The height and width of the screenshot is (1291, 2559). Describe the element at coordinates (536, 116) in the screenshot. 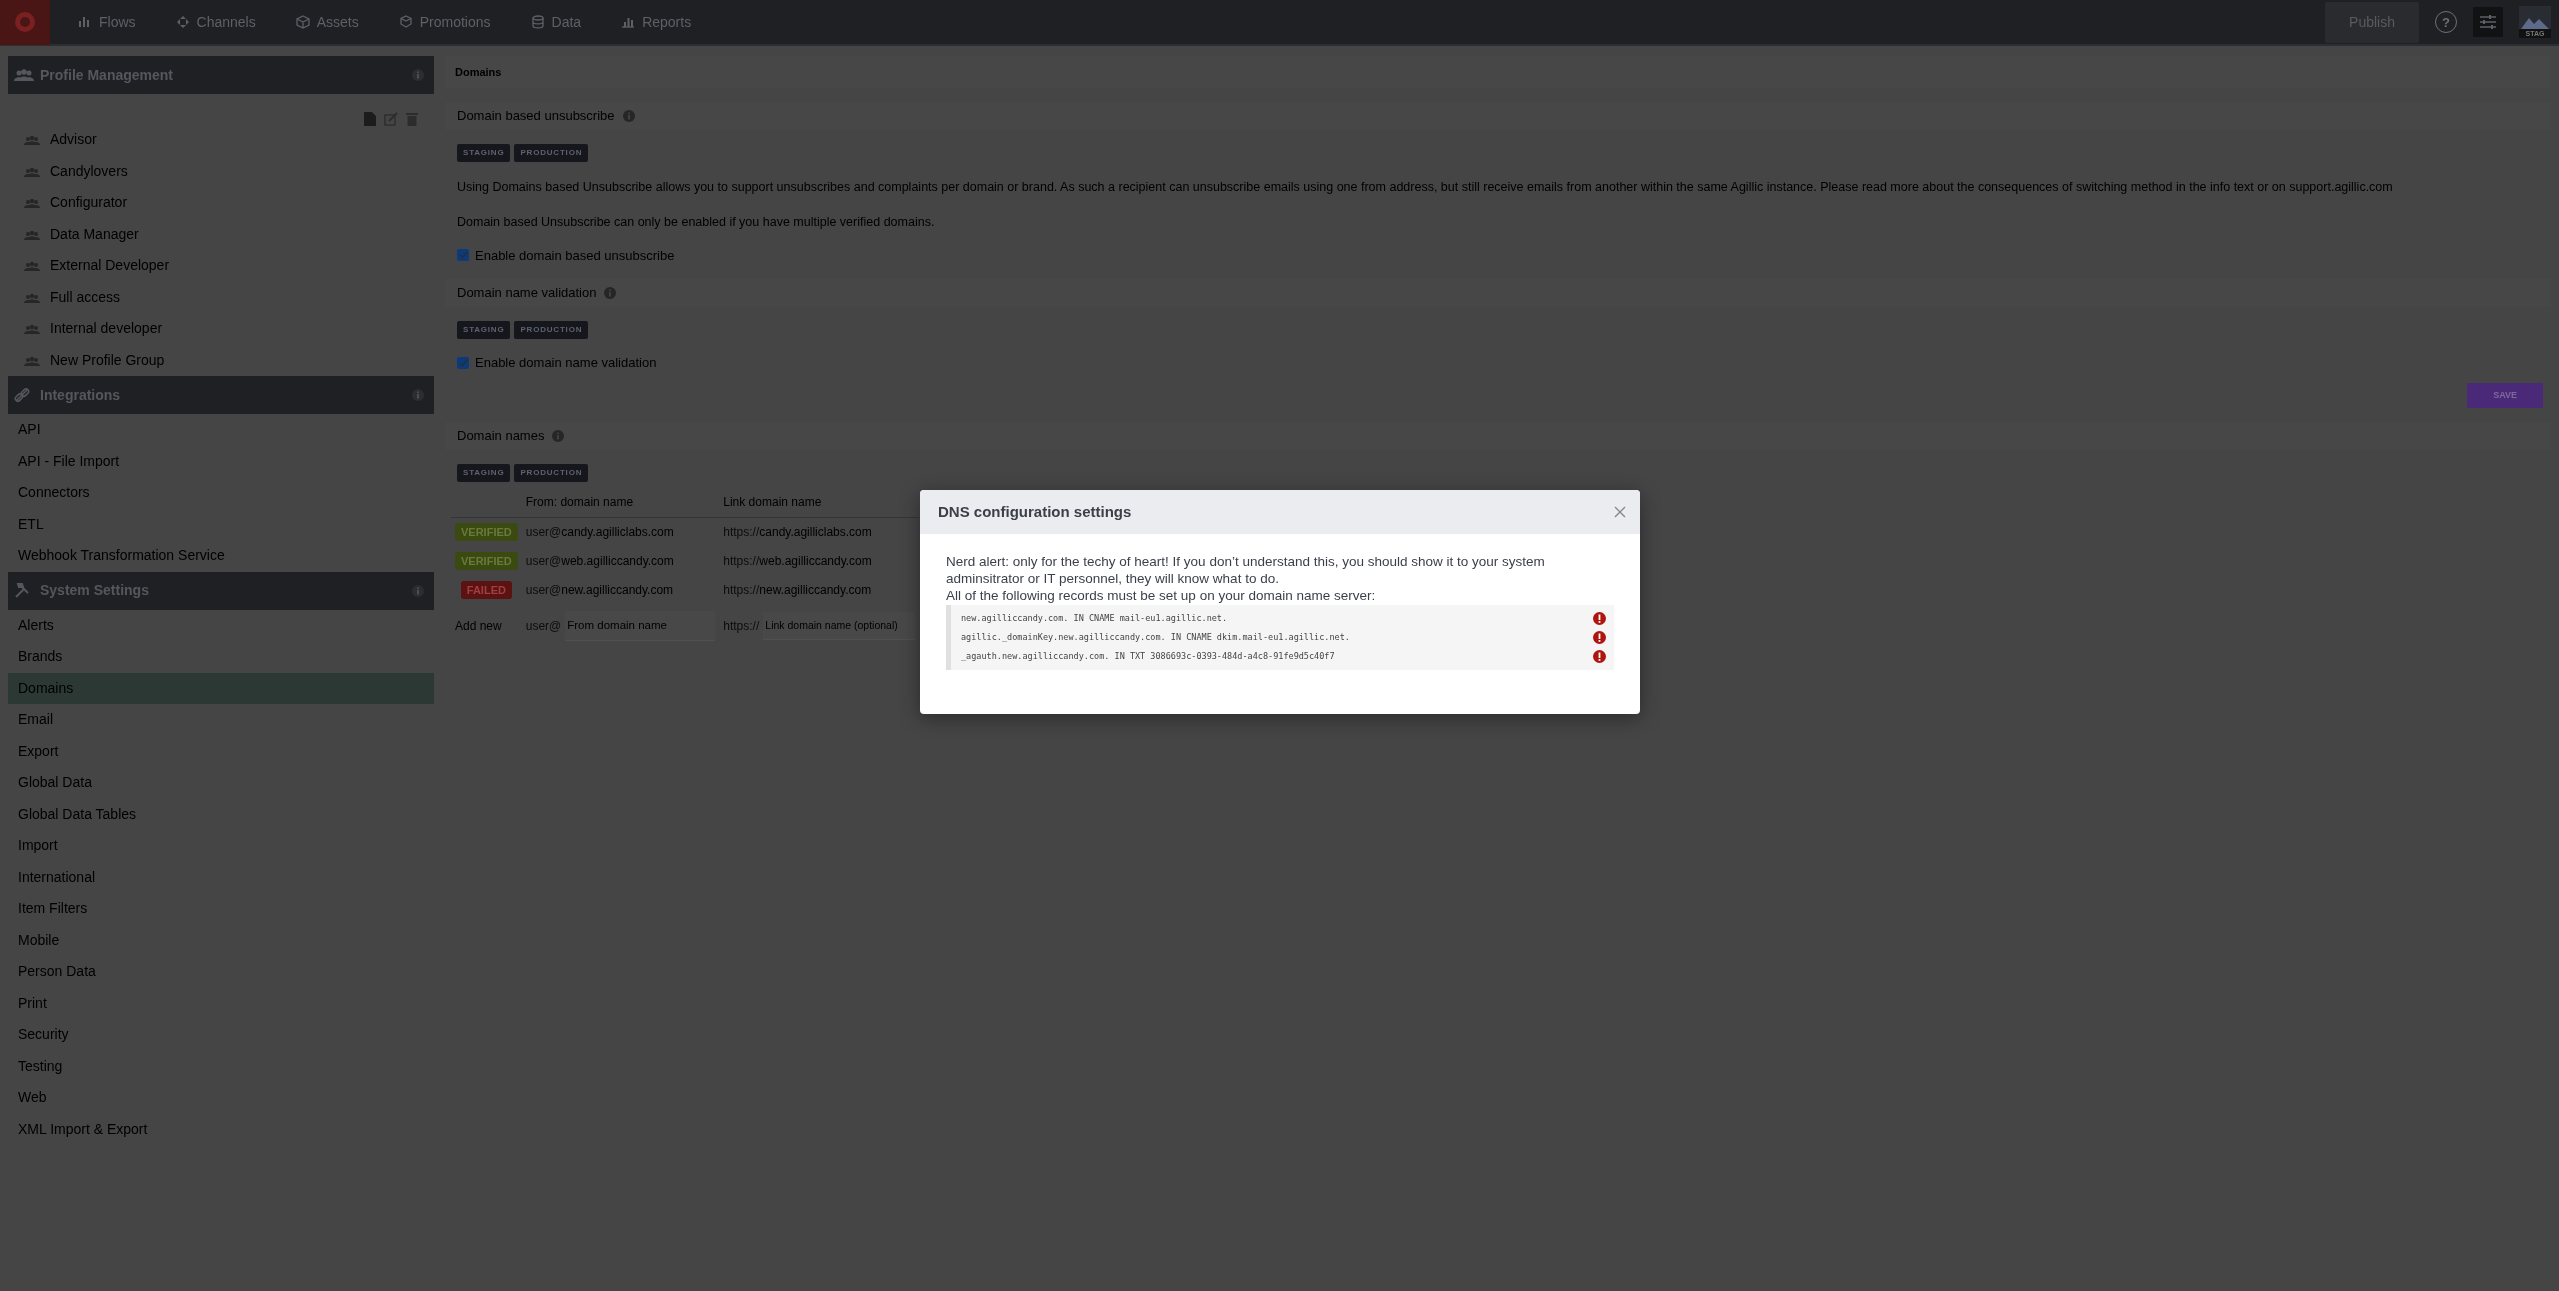

I see `section-title: Domain based unsubscribe` at that location.